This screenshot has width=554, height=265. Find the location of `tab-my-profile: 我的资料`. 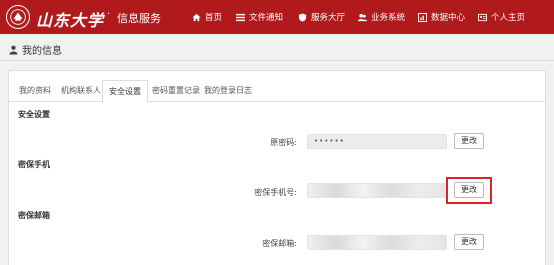

tab-my-profile: 我的资料 is located at coordinates (35, 91).